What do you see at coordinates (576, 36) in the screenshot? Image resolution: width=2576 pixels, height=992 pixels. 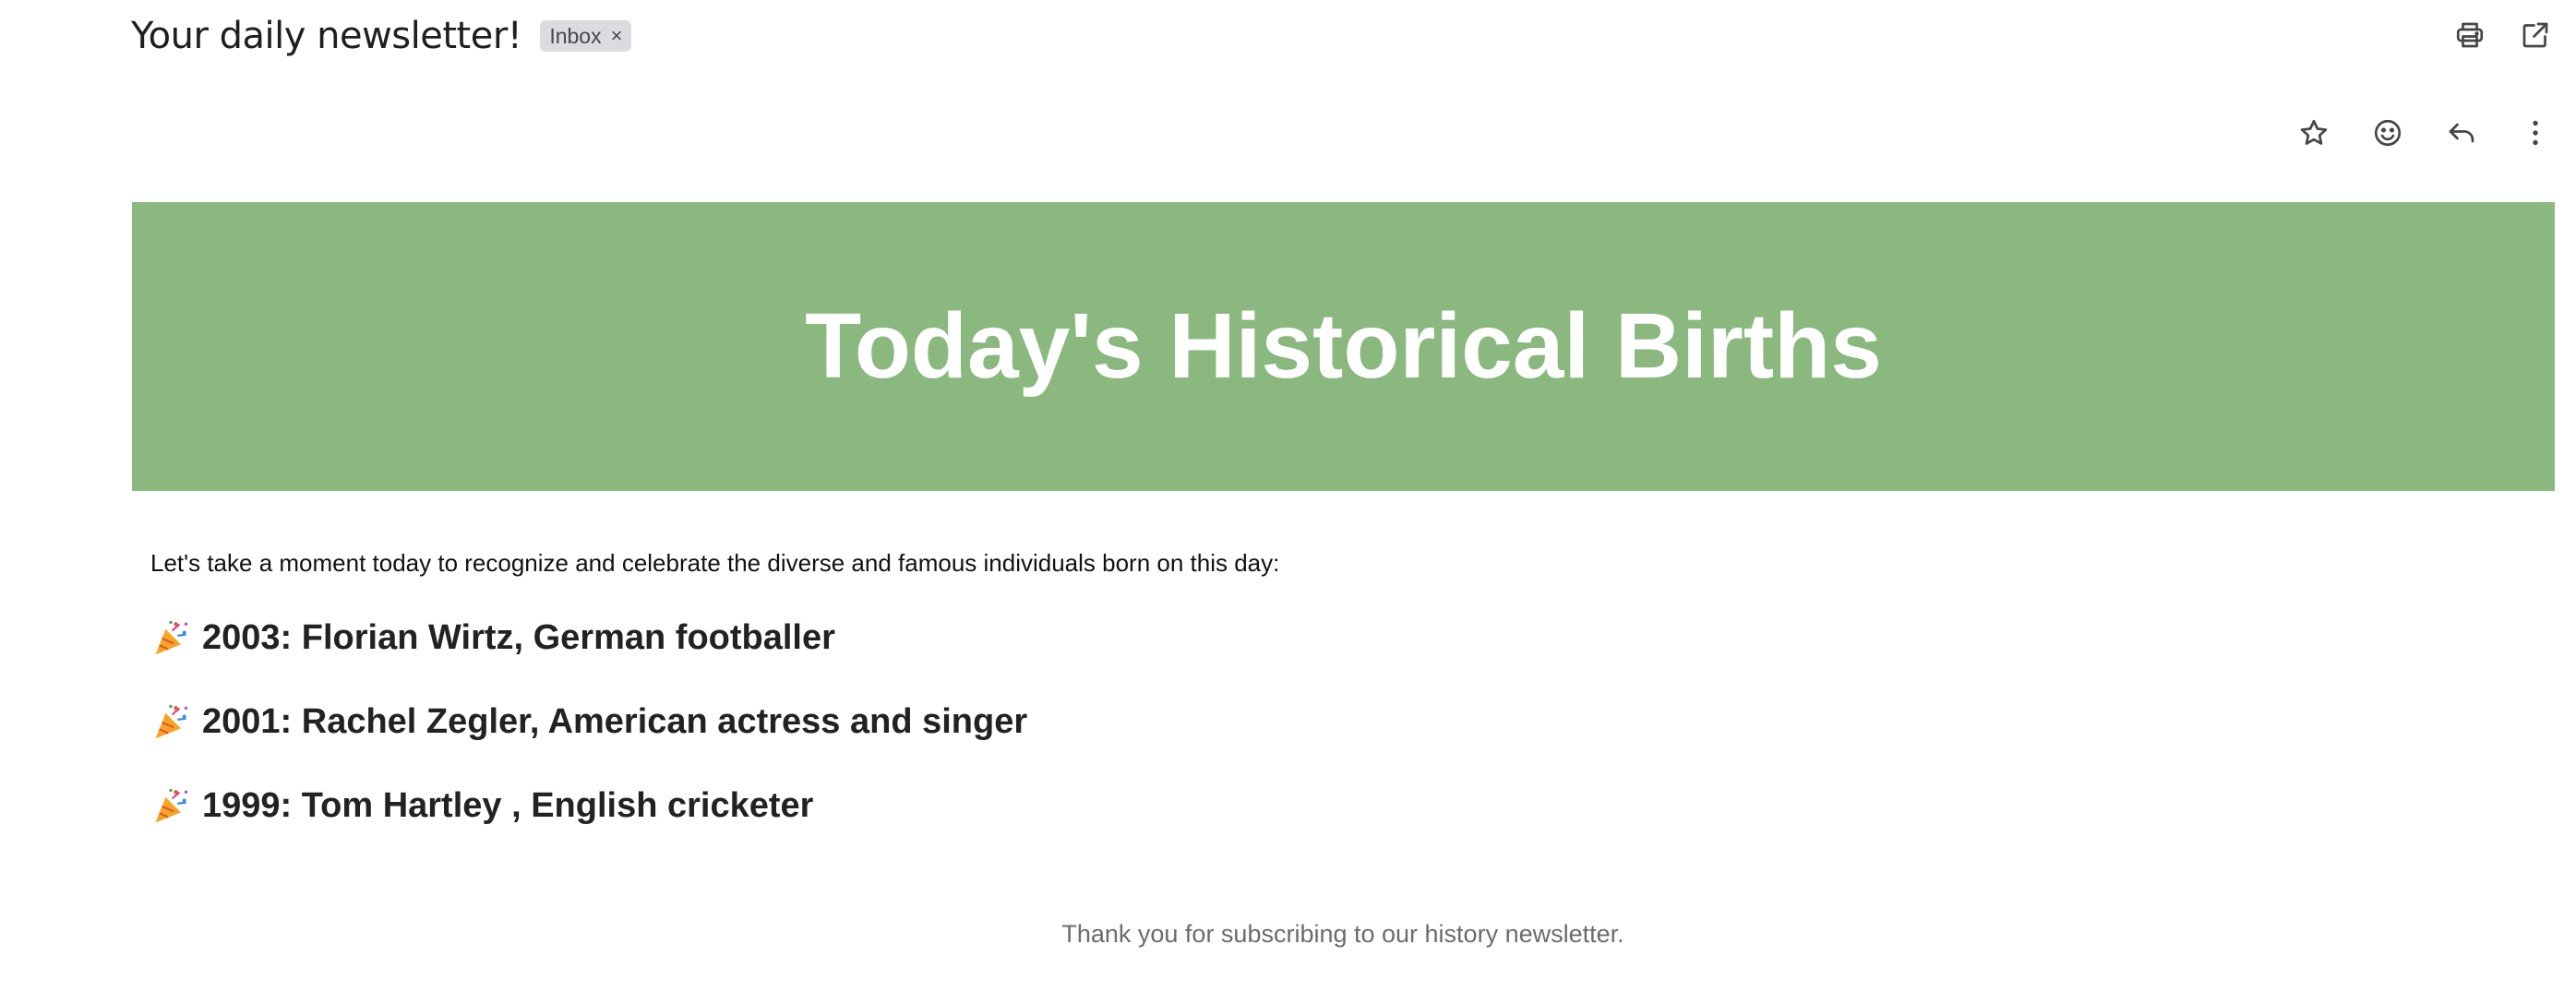 I see `label-chip-text: Inbox` at bounding box center [576, 36].